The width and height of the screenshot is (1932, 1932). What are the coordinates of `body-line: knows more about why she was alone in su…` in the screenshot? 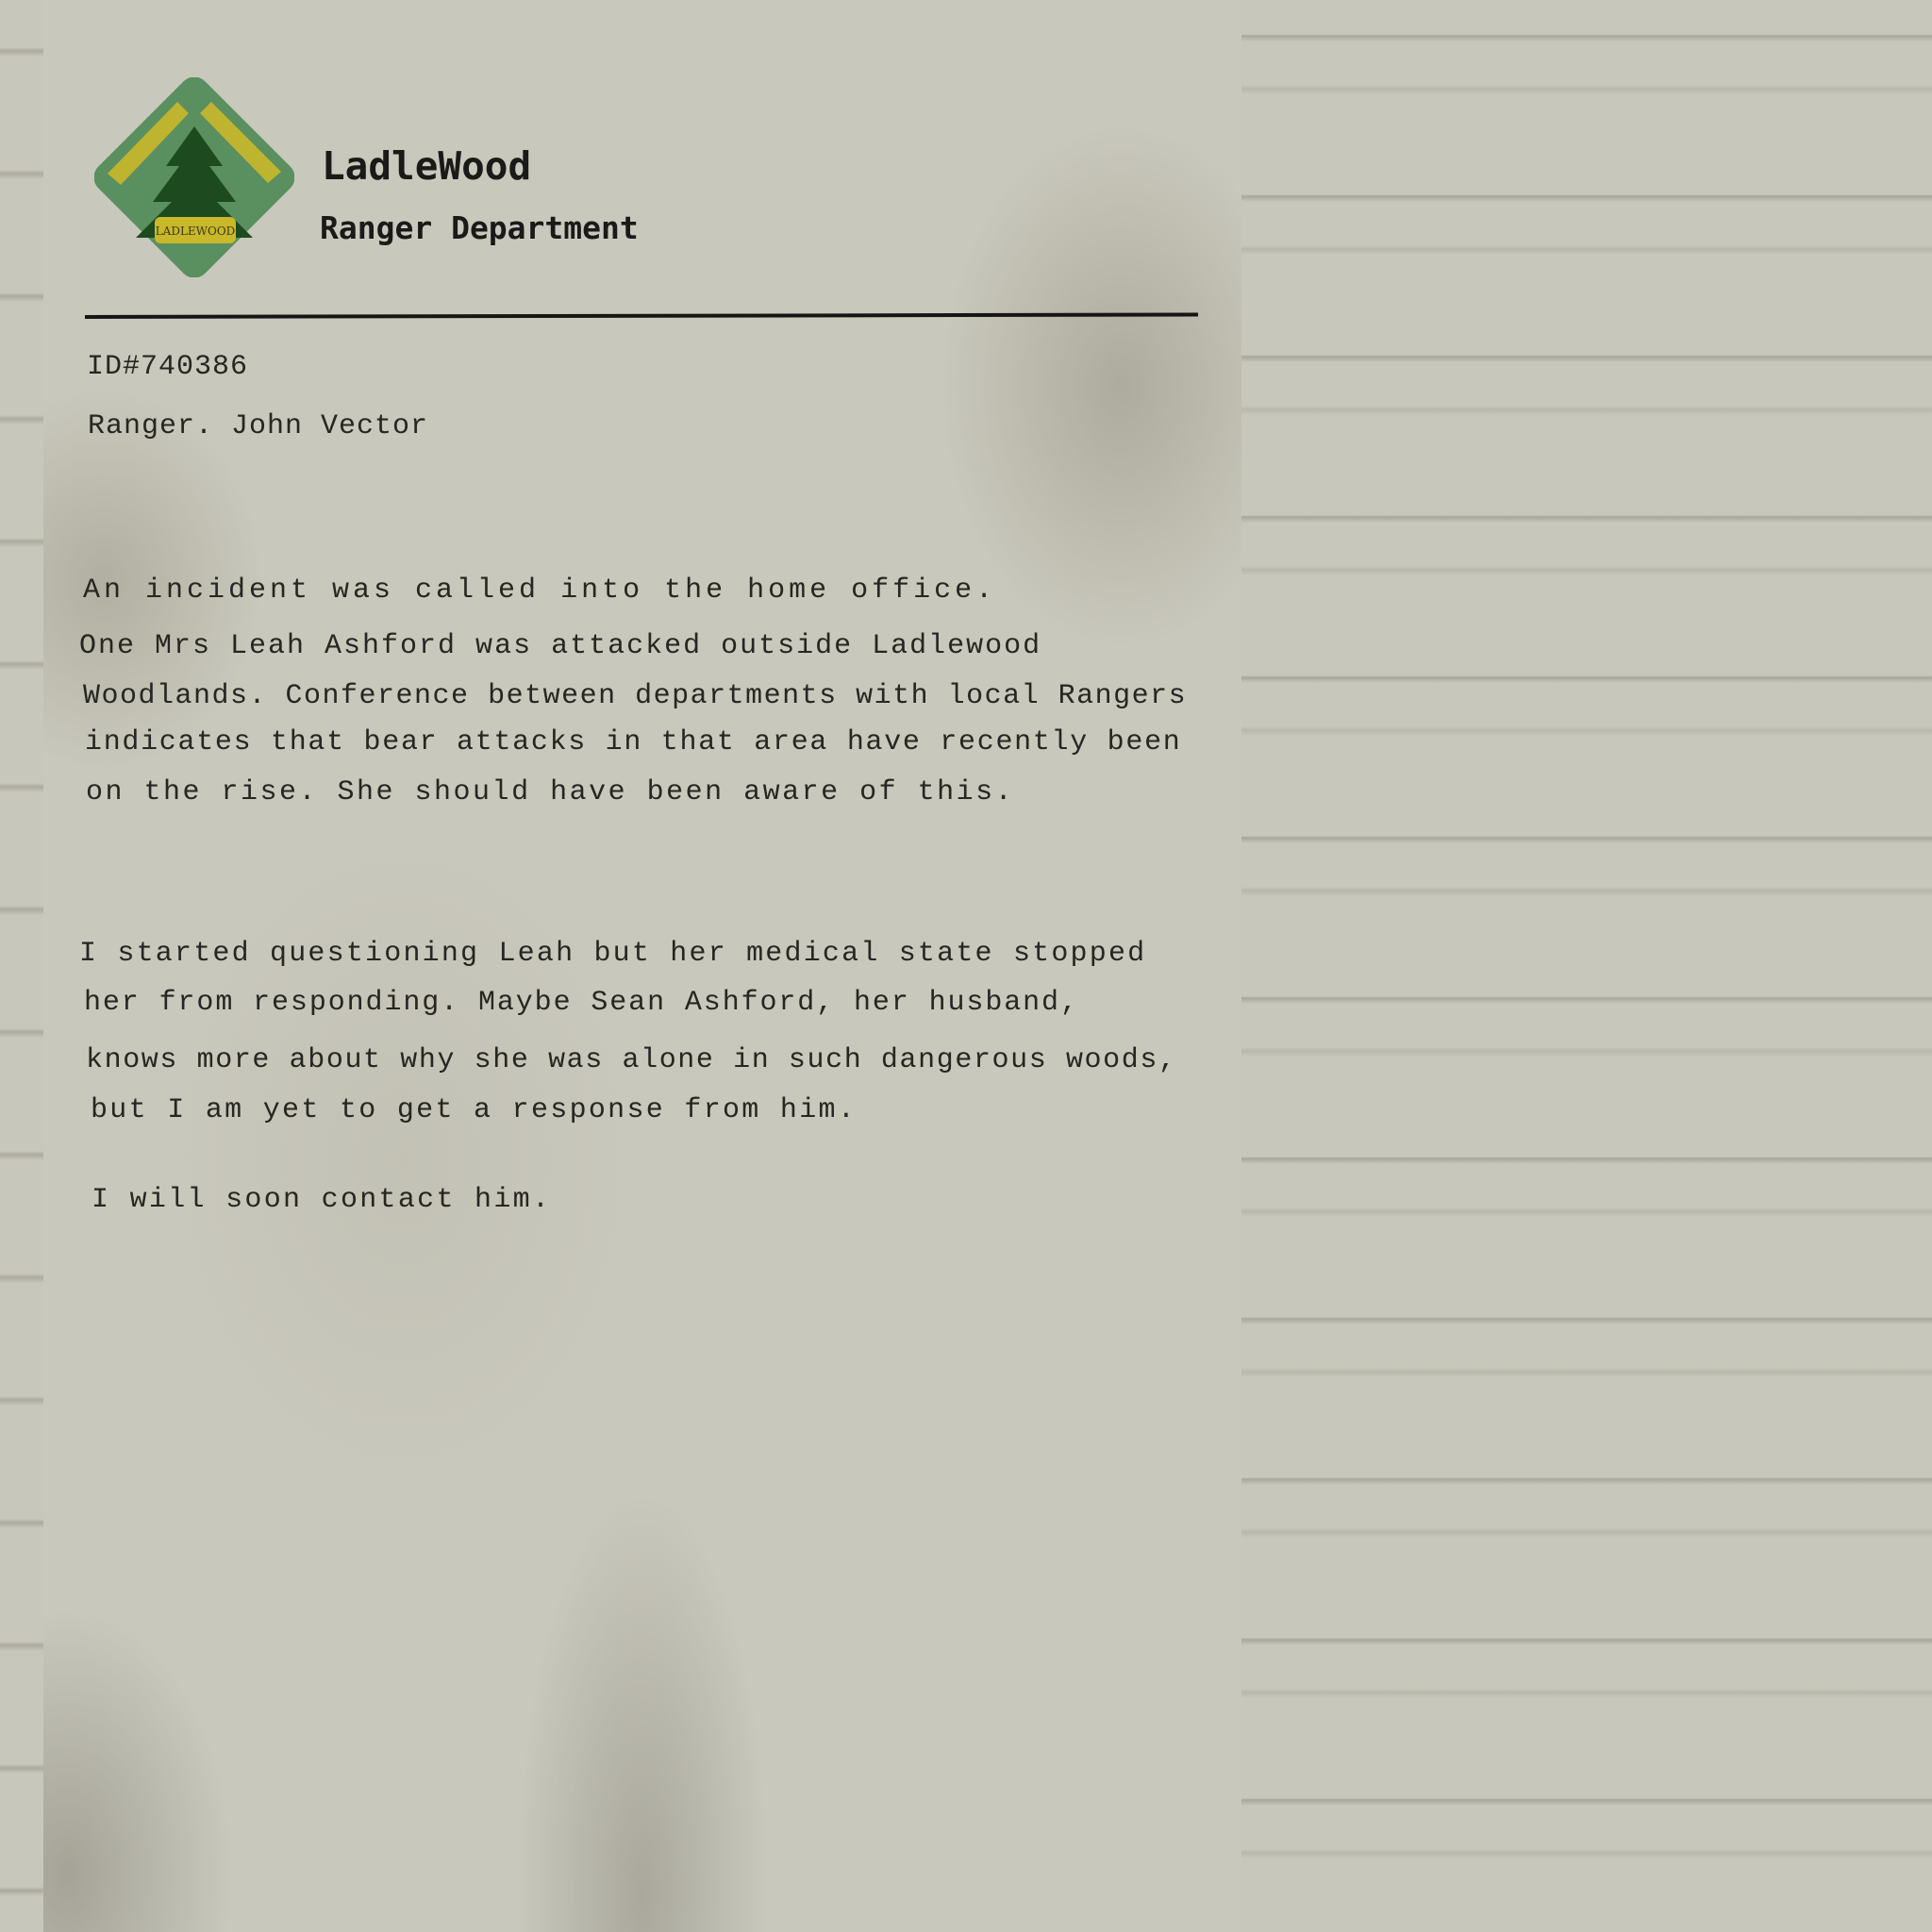 It's located at (632, 1060).